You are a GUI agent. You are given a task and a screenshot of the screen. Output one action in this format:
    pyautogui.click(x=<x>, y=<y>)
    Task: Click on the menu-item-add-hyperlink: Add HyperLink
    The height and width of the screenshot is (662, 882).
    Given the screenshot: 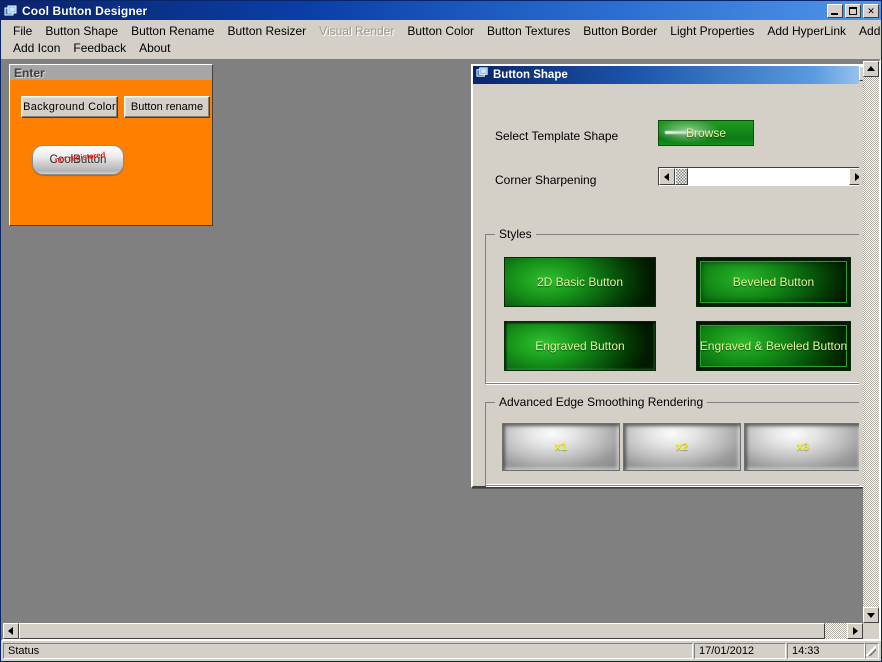 What is the action you would take?
    pyautogui.click(x=807, y=31)
    